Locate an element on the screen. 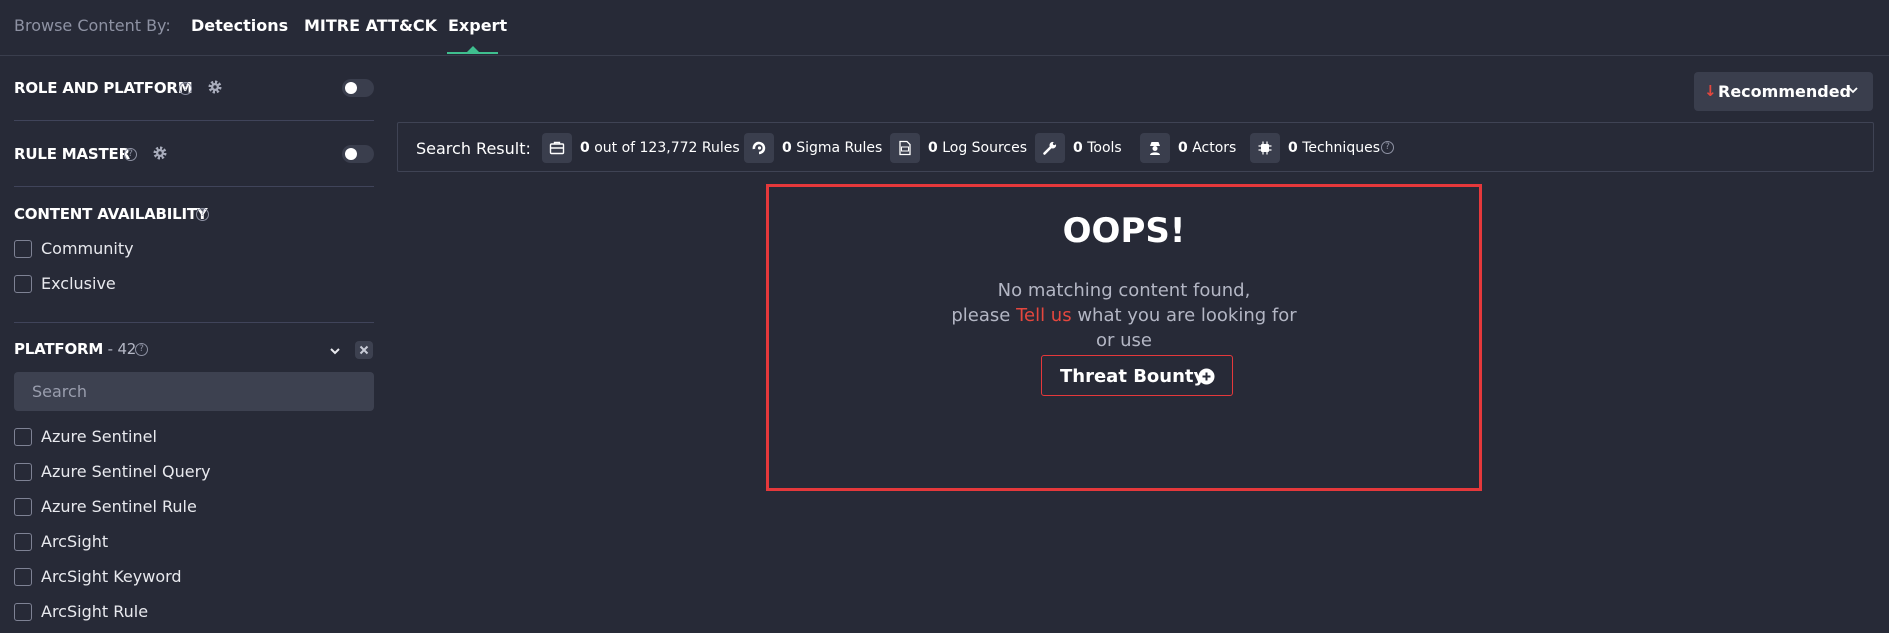 Image resolution: width=1889 pixels, height=633 pixels. browse-label: Browse Content By: is located at coordinates (92, 25).